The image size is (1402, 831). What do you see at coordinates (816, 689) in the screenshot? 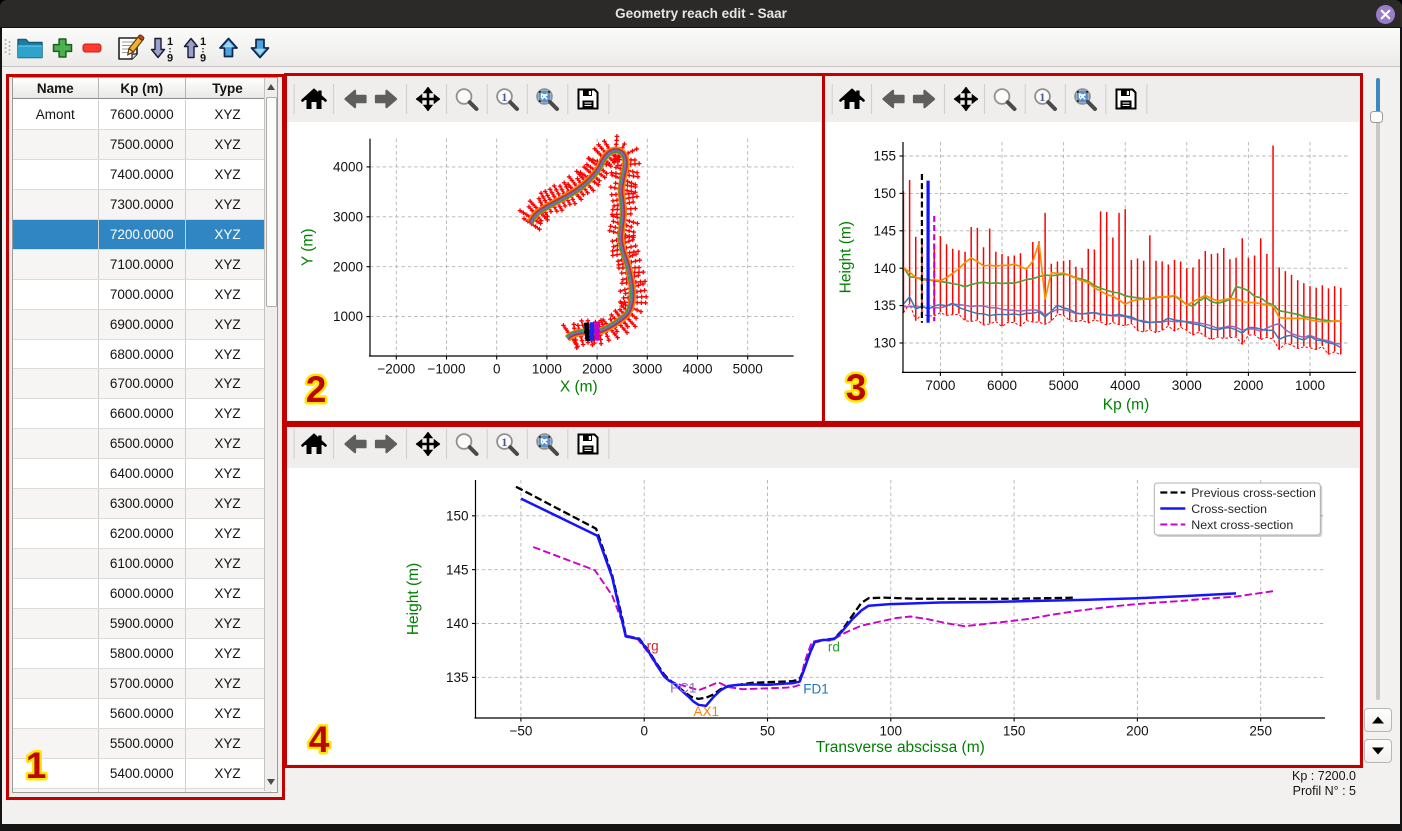
I see `svg-text: FD1` at bounding box center [816, 689].